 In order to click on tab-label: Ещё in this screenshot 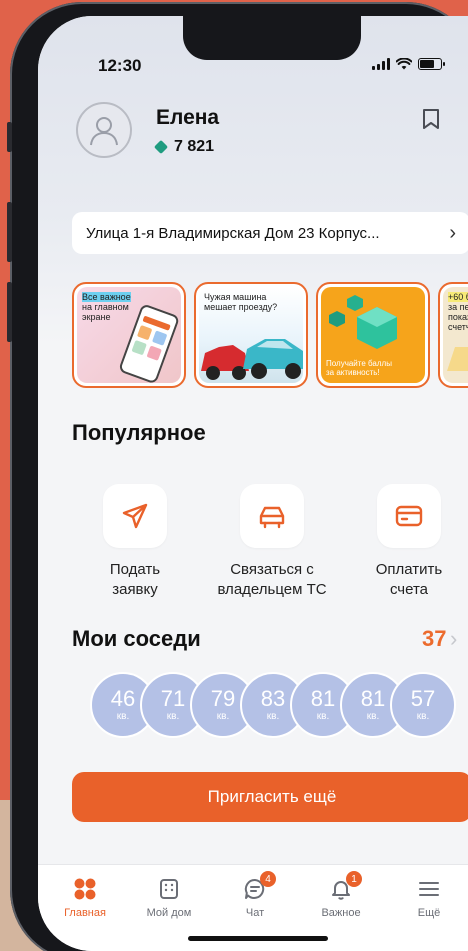, I will do `click(429, 913)`.